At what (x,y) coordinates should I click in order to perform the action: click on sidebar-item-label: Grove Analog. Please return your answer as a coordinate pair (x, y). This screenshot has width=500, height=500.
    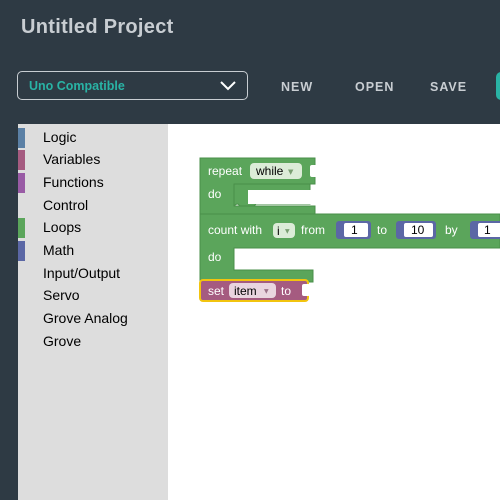
    Looking at the image, I should click on (85, 318).